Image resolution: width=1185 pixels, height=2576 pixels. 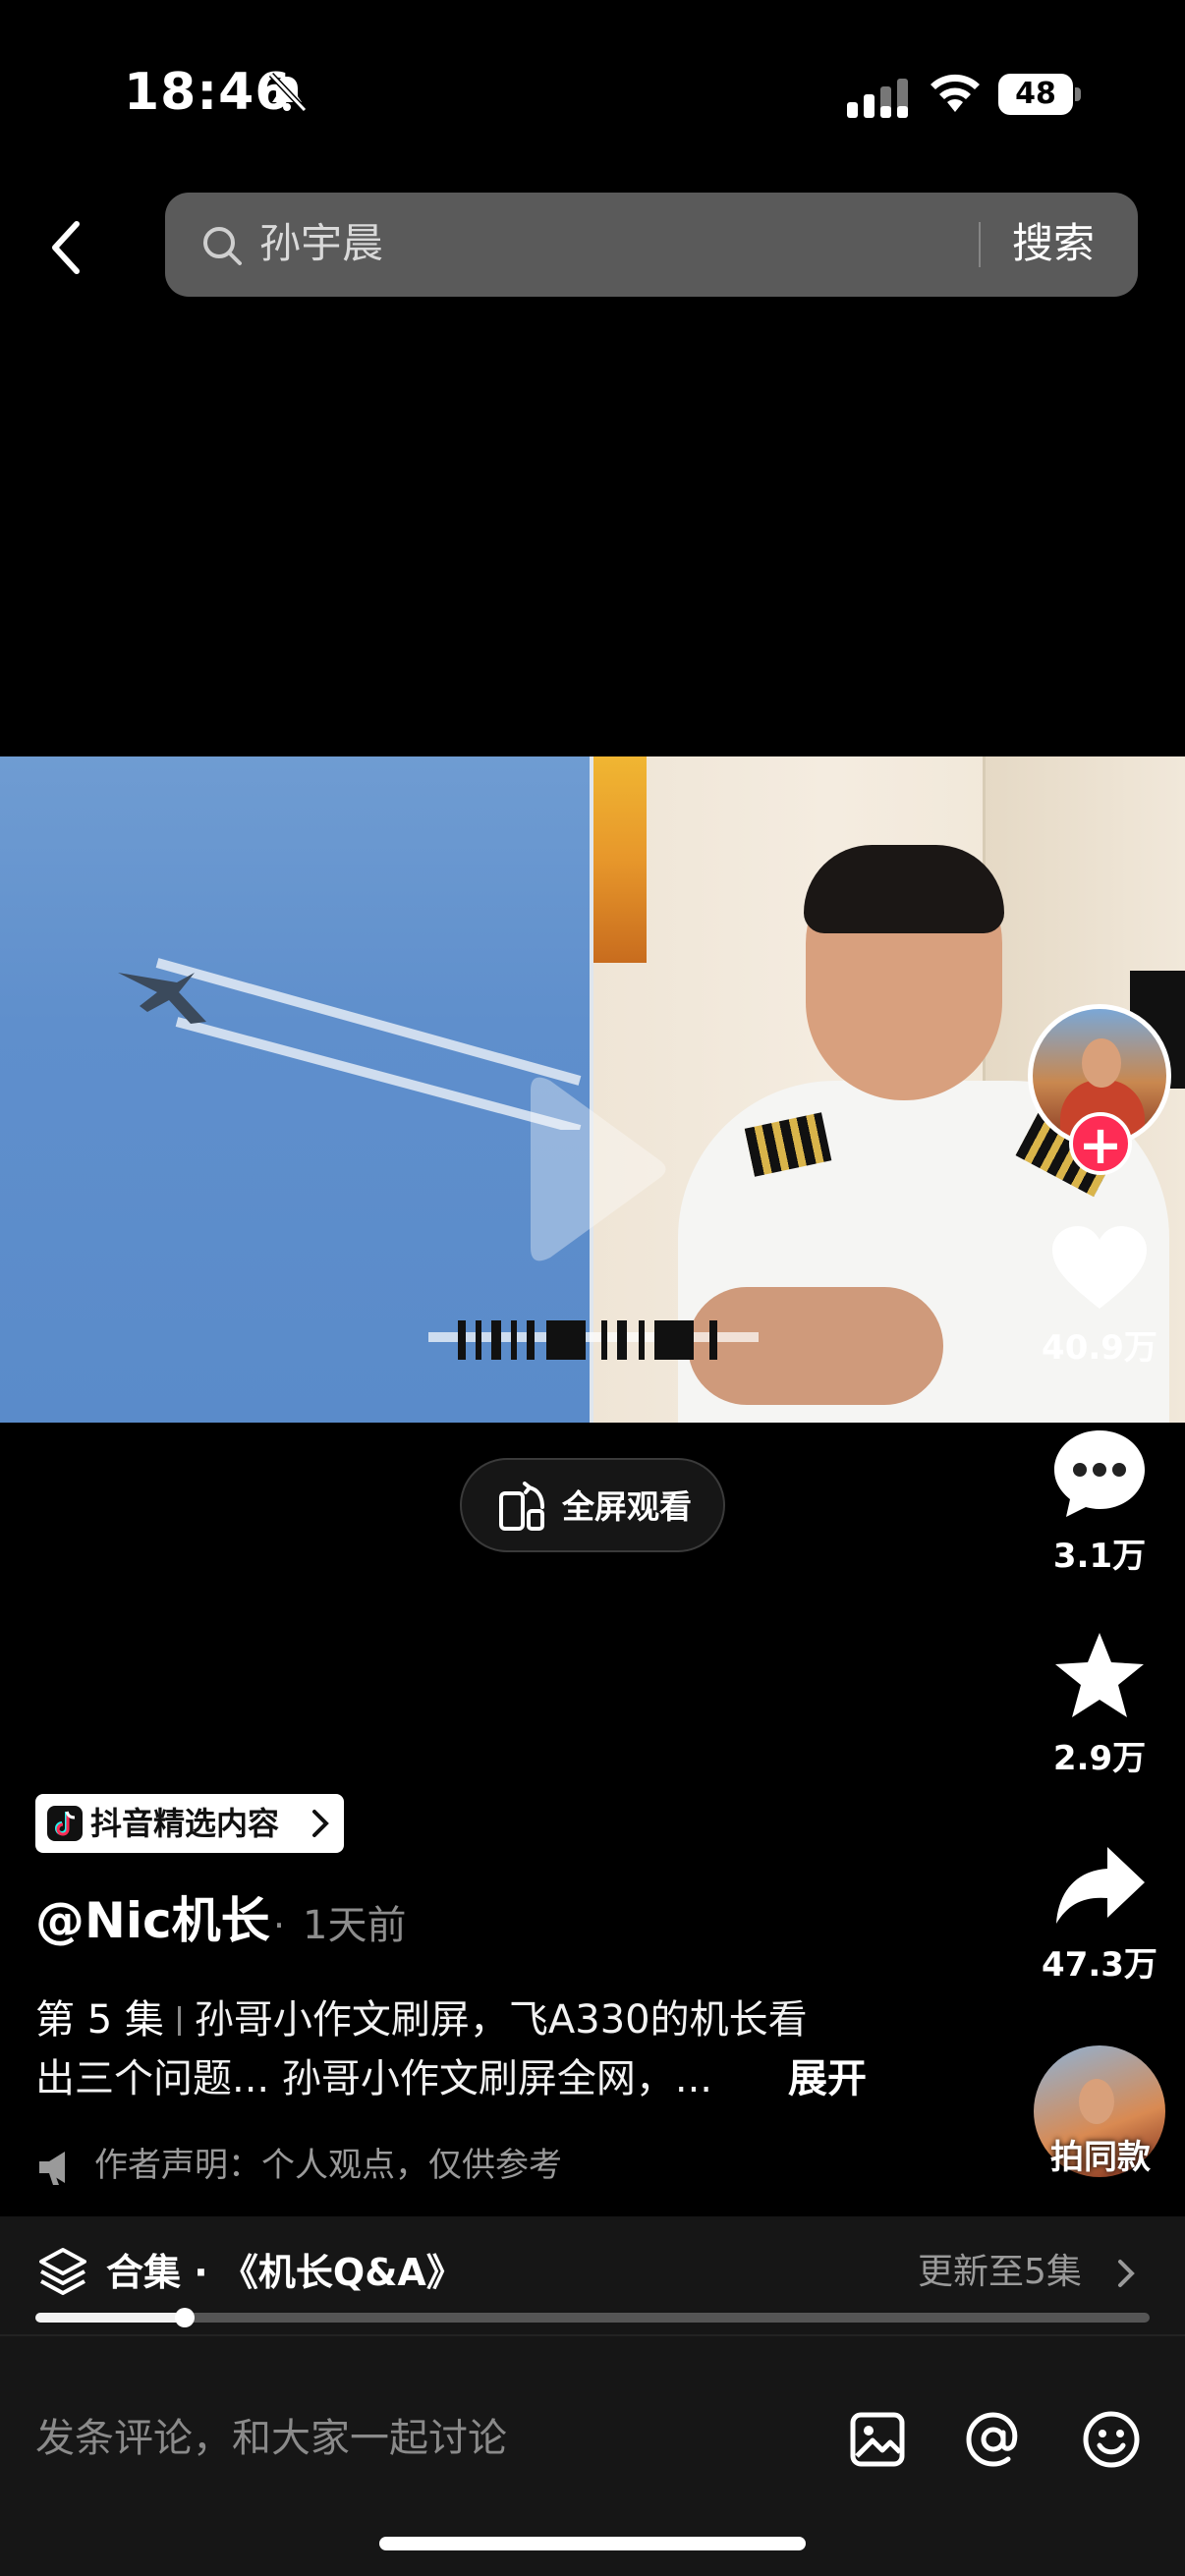 What do you see at coordinates (994, 2439) in the screenshot?
I see `mention-icon` at bounding box center [994, 2439].